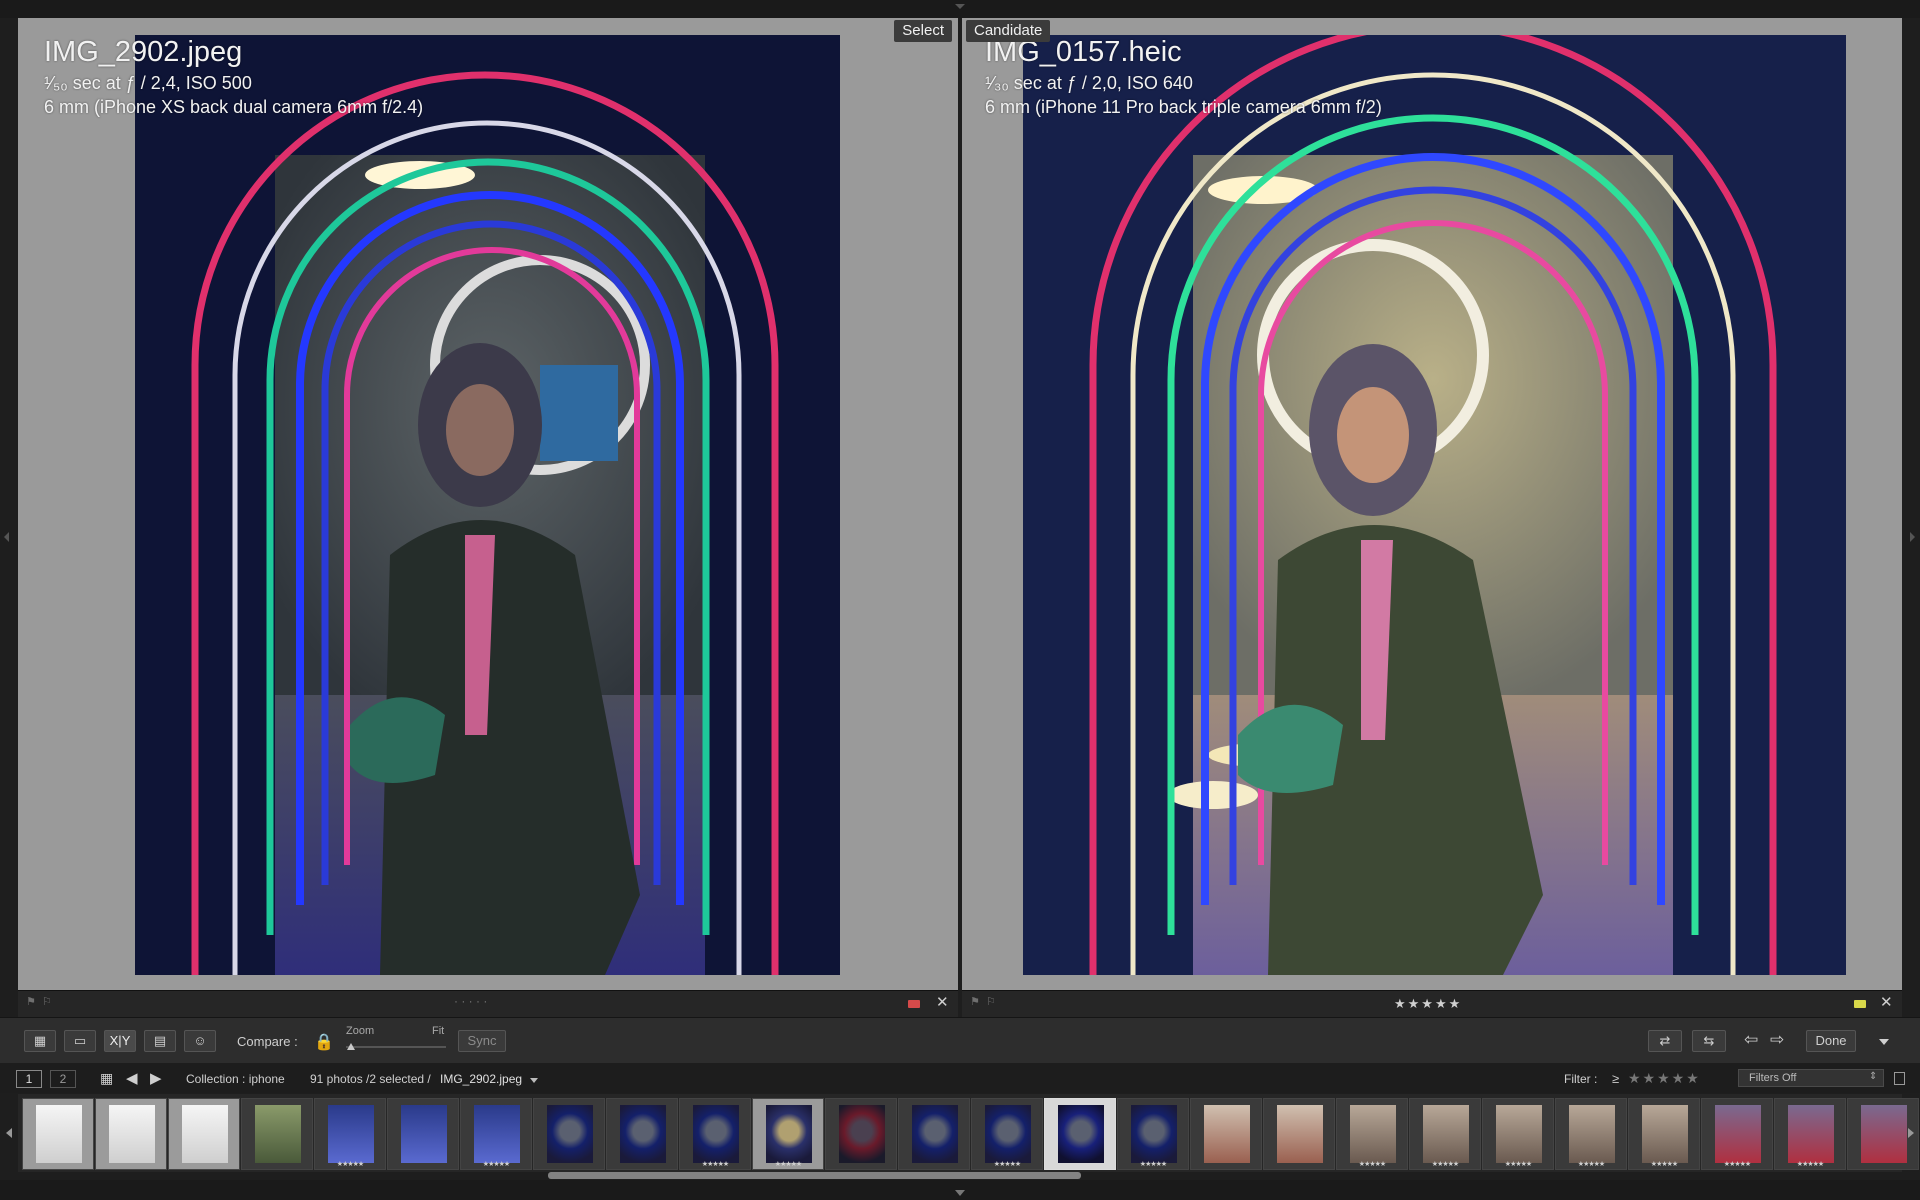 This screenshot has height=1200, width=1920. I want to click on select-rating-dots: · · · · ·, so click(470, 1001).